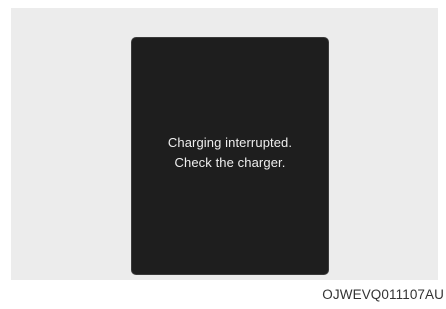 This screenshot has height=309, width=446. What do you see at coordinates (383, 294) in the screenshot?
I see `figure-code-label: OJWEVQ011107AU` at bounding box center [383, 294].